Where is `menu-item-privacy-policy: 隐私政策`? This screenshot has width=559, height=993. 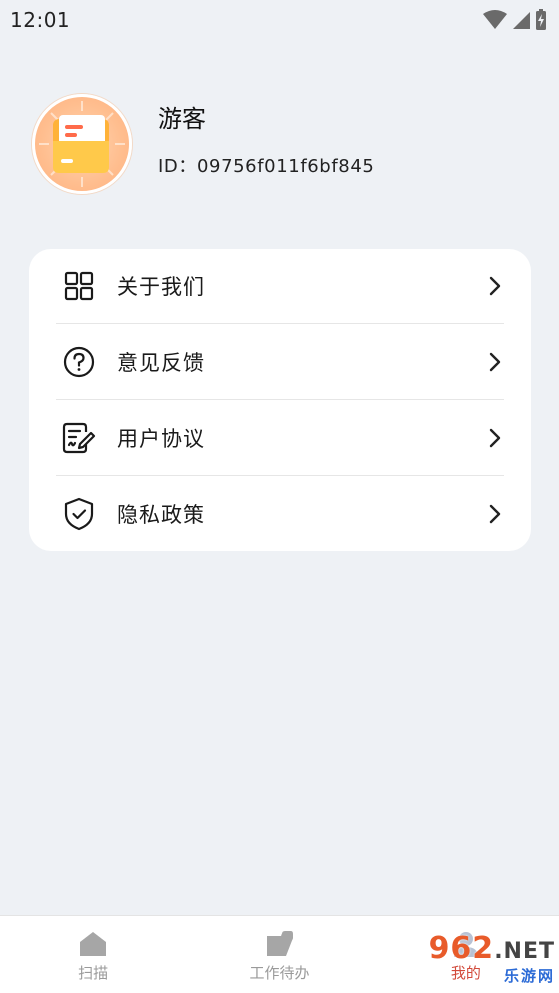 menu-item-privacy-policy: 隐私政策 is located at coordinates (280, 513).